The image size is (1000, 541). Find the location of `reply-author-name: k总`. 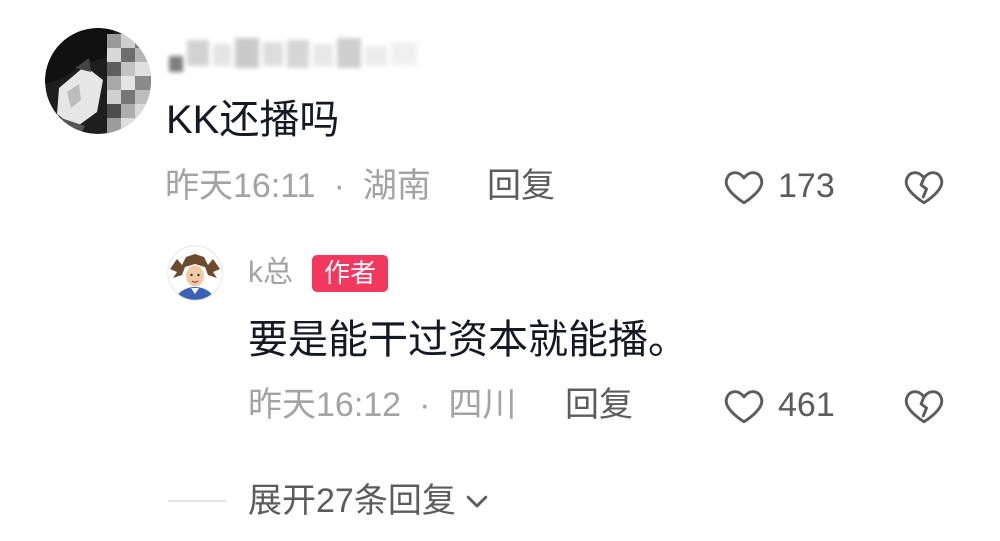

reply-author-name: k总 is located at coordinates (270, 273).